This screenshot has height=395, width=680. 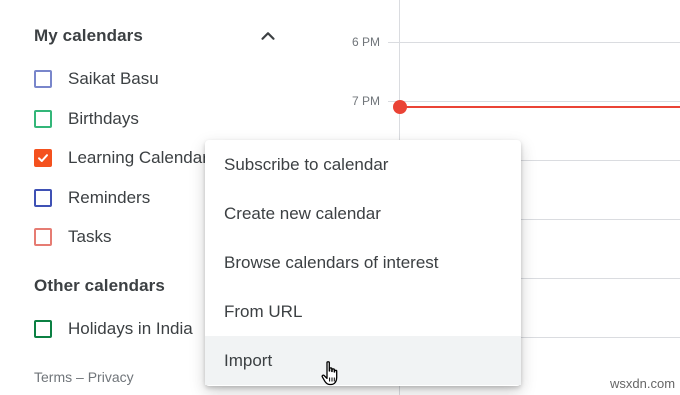 I want to click on terms-link: Terms, so click(x=53, y=377).